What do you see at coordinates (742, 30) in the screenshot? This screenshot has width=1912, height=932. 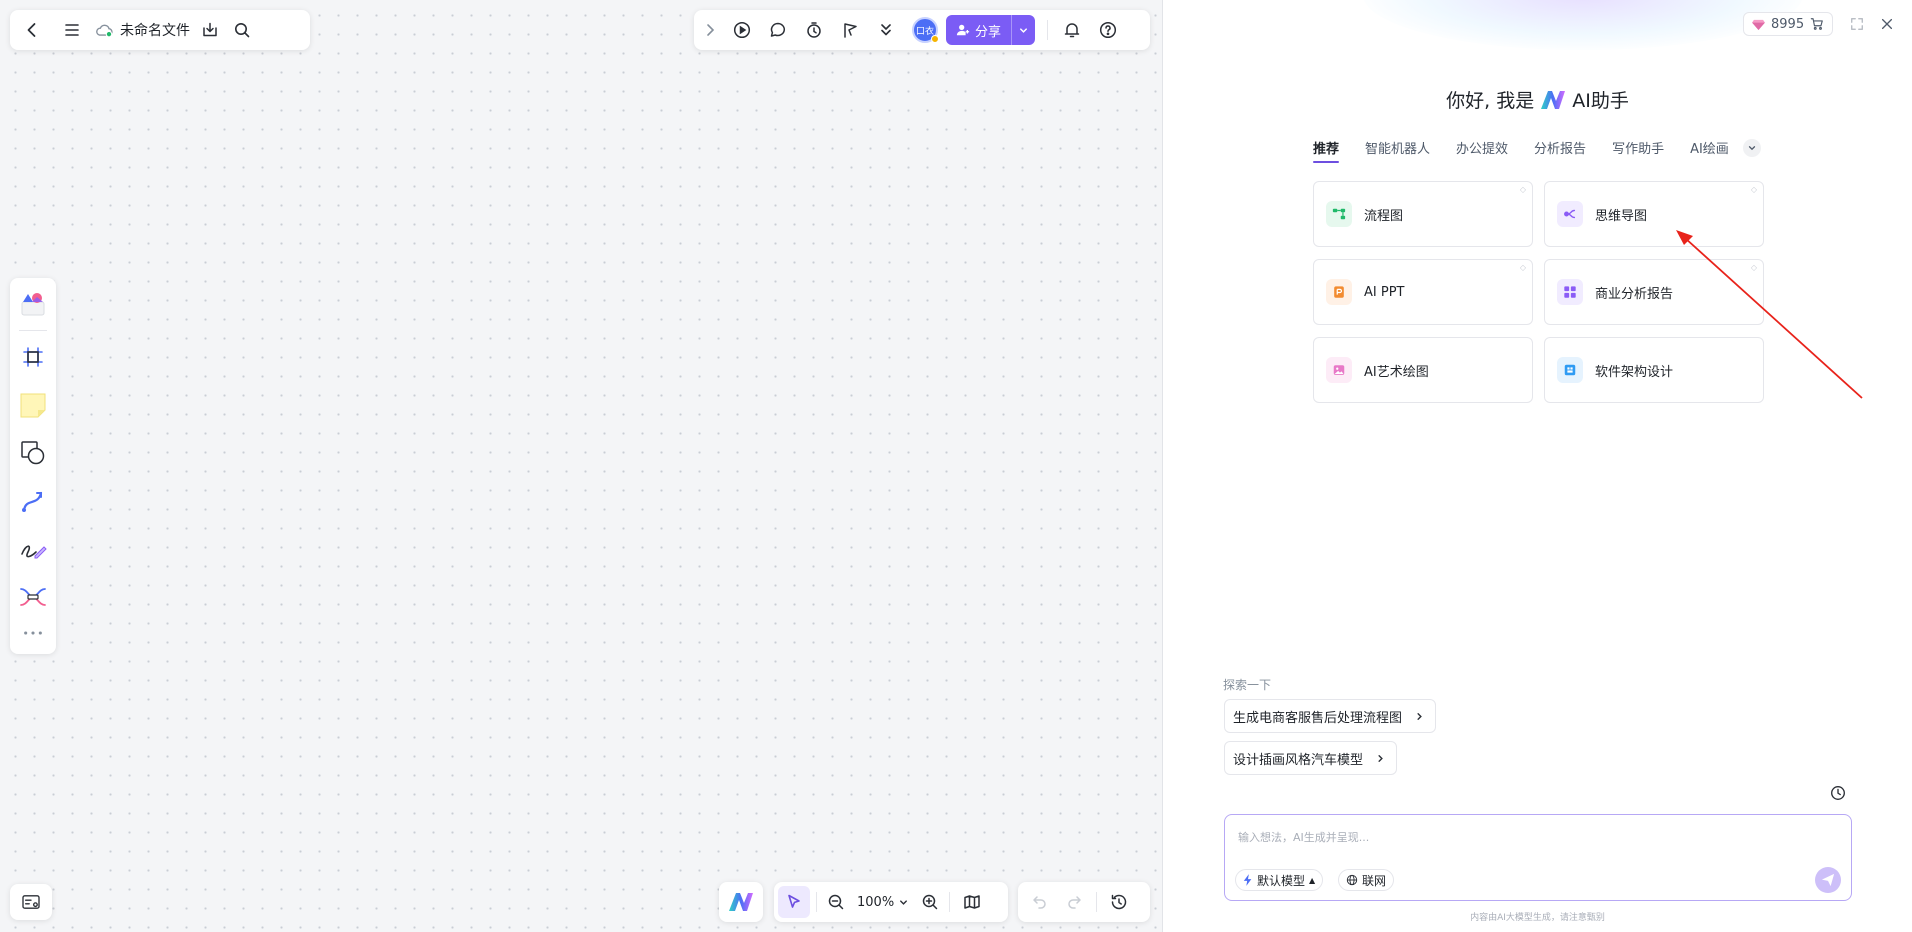 I see `play-icon` at bounding box center [742, 30].